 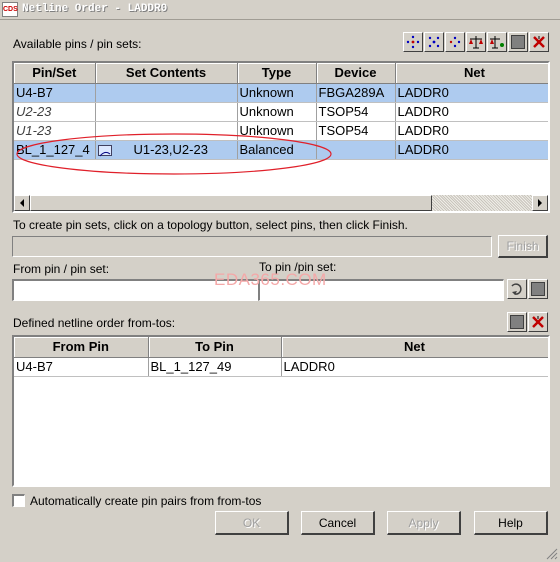 I want to click on topology-toolbar, so click(x=476, y=42).